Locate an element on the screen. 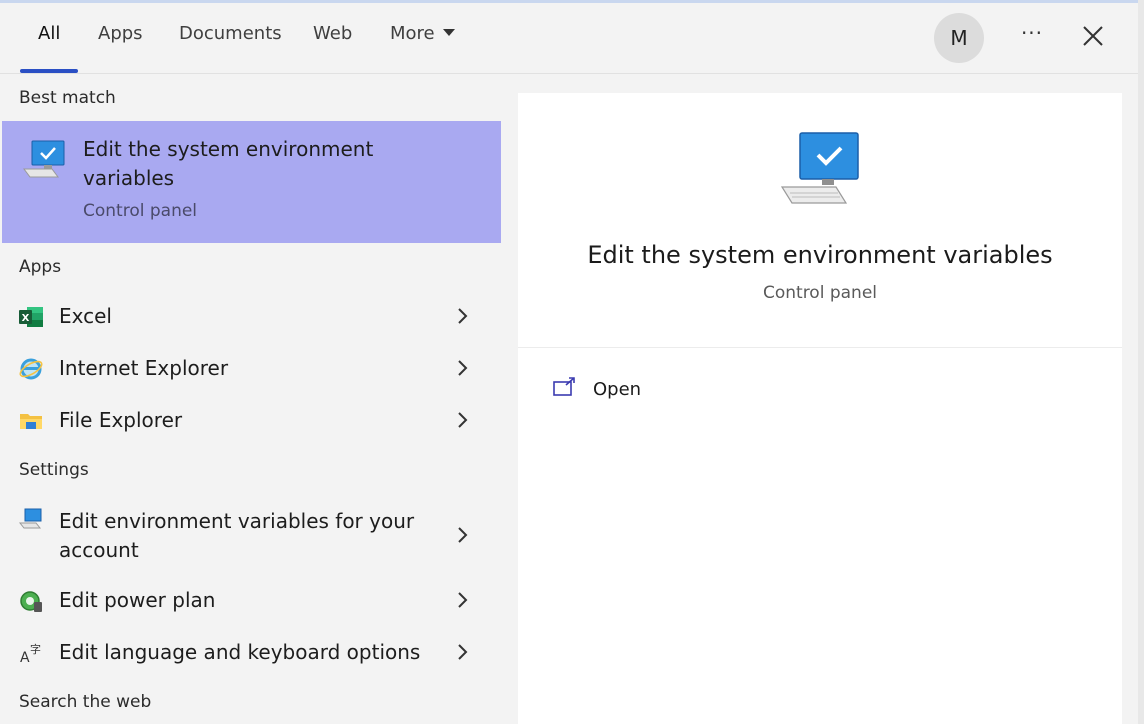 Image resolution: width=1144 pixels, height=724 pixels. open-action: Open is located at coordinates (648, 390).